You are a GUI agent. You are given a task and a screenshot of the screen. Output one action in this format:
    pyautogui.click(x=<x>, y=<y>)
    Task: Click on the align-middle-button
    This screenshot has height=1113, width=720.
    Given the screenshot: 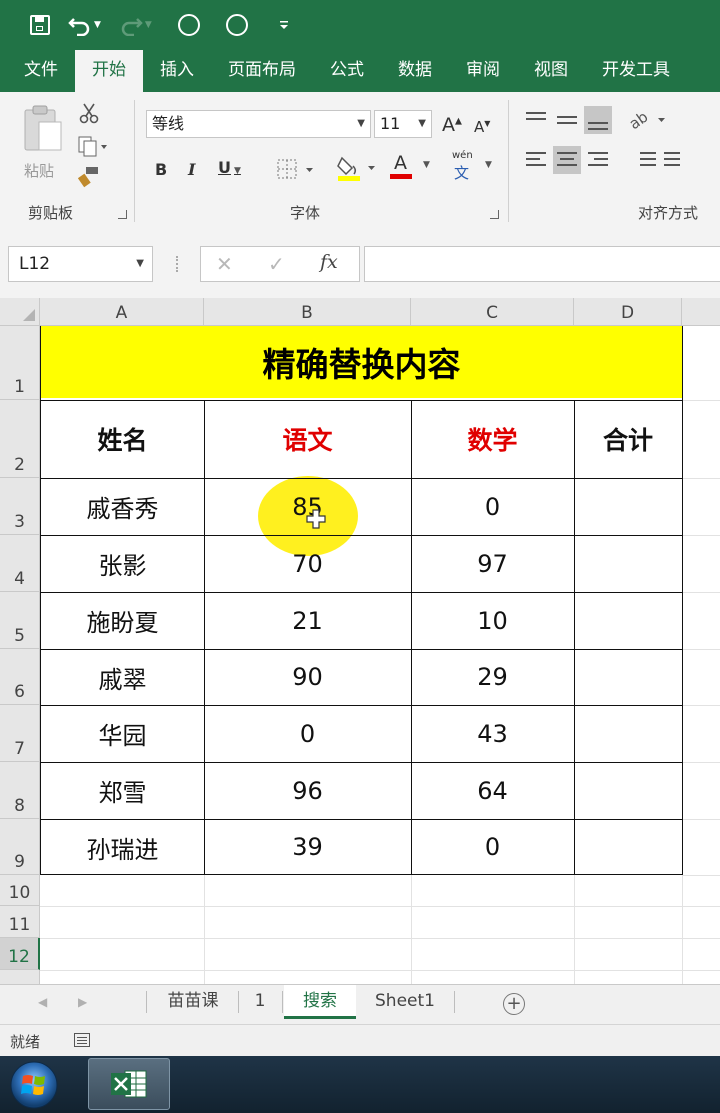 What is the action you would take?
    pyautogui.click(x=567, y=120)
    